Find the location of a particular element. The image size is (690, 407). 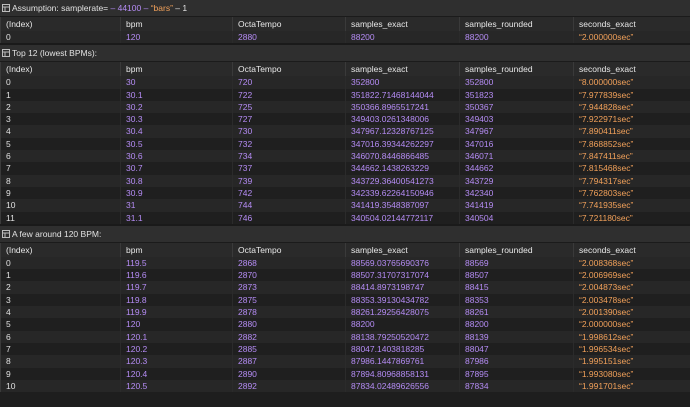

row-index-cell: 7 is located at coordinates (60, 168).